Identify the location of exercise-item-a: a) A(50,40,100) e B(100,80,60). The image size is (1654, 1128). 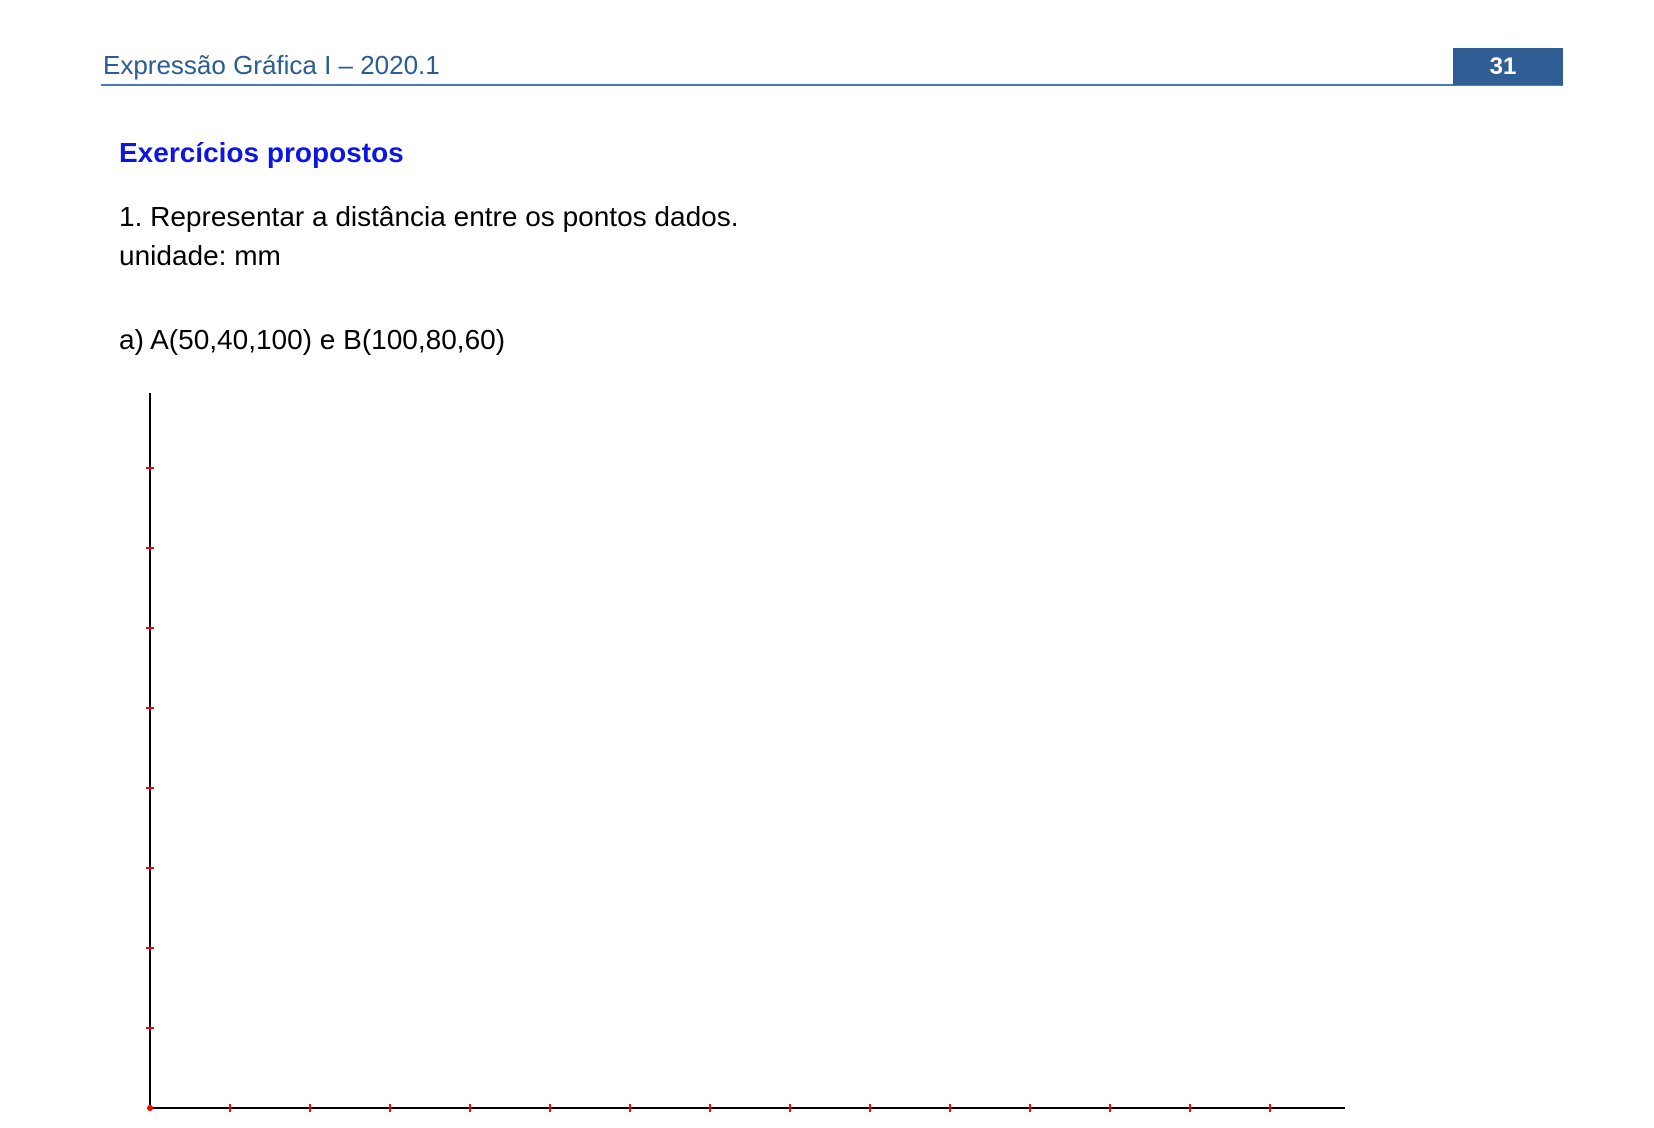
(312, 339).